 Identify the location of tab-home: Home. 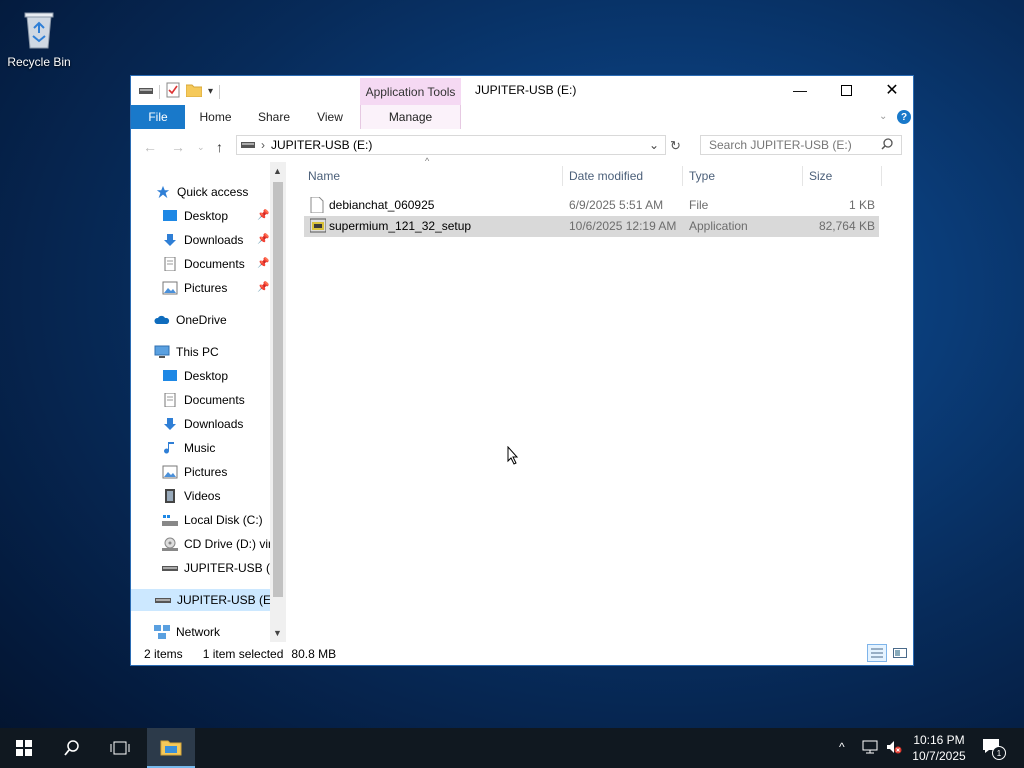
(215, 117).